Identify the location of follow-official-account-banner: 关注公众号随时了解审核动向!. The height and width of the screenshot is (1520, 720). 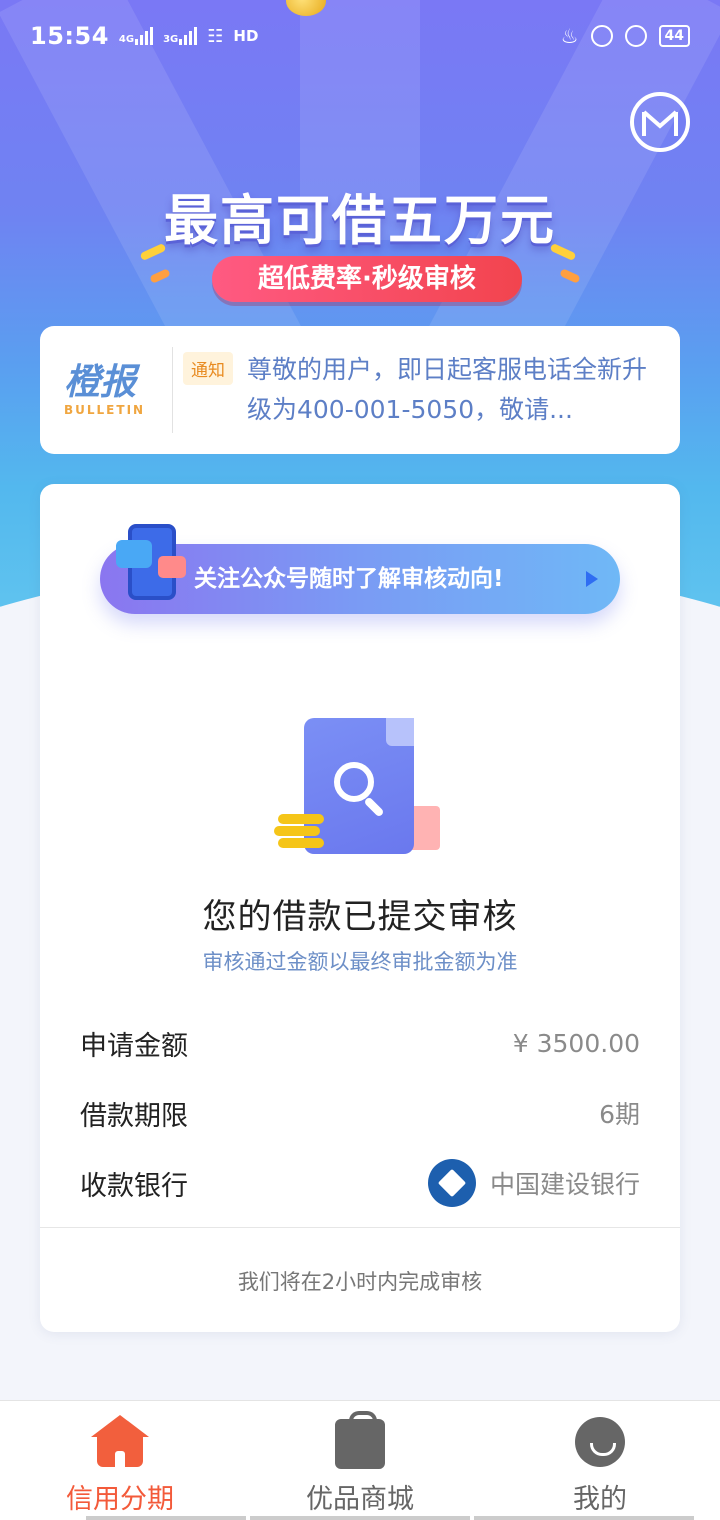
(360, 579).